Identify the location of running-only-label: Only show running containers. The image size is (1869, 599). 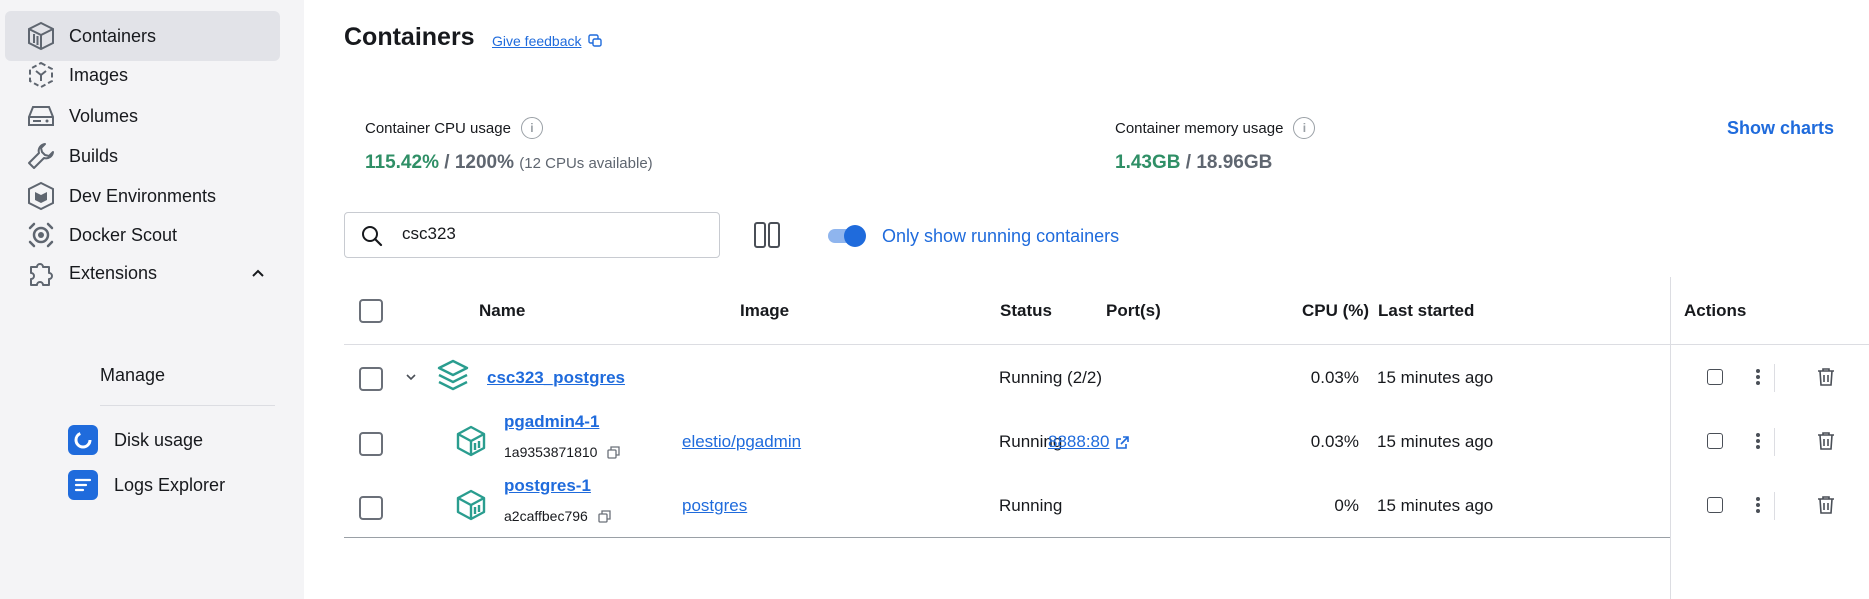
(1000, 236).